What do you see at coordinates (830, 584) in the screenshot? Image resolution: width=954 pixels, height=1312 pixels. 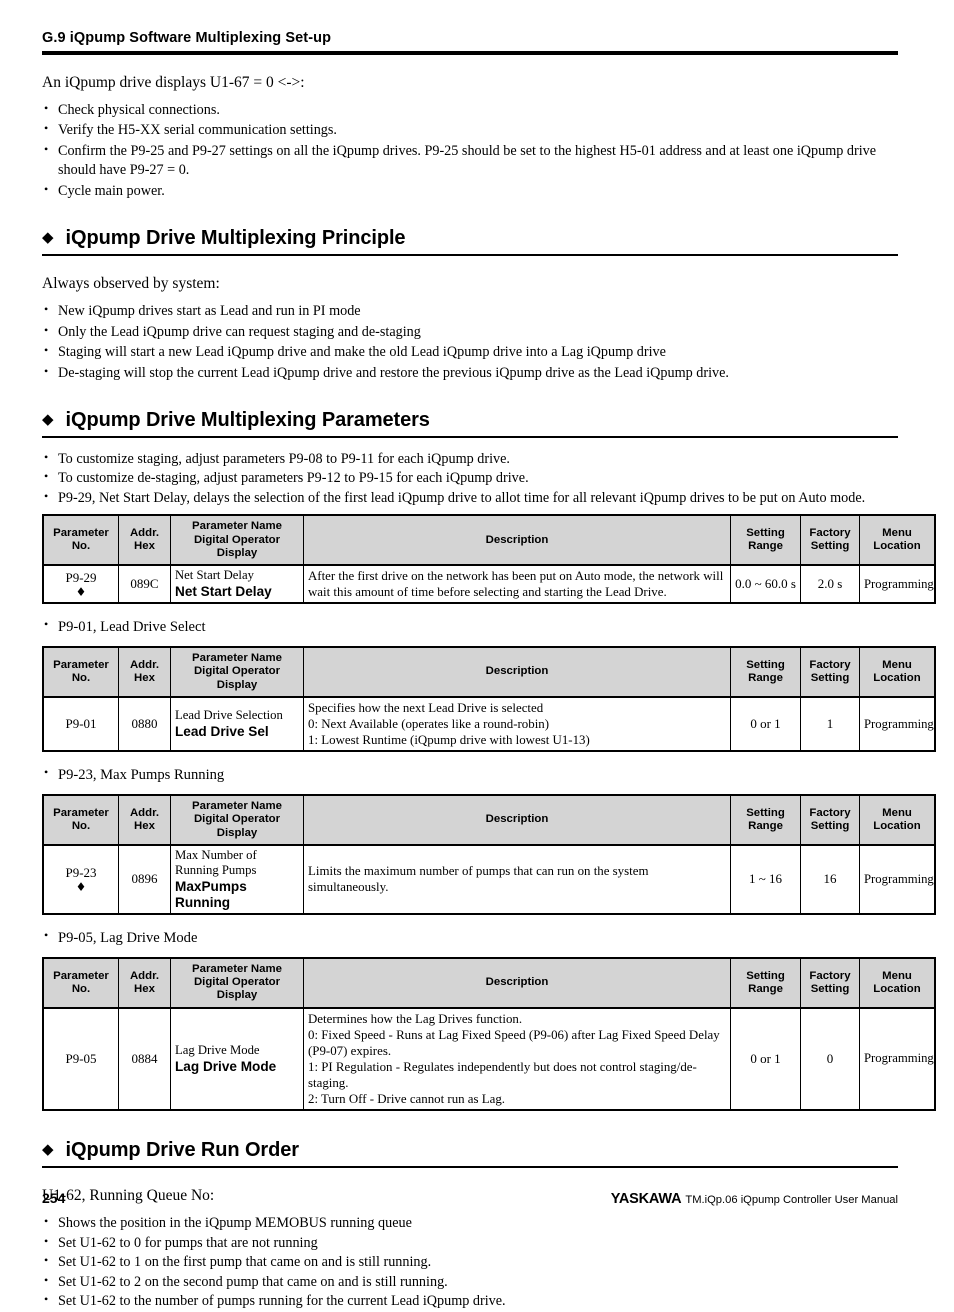 I see `cell-factory-setting: 2.0 s` at bounding box center [830, 584].